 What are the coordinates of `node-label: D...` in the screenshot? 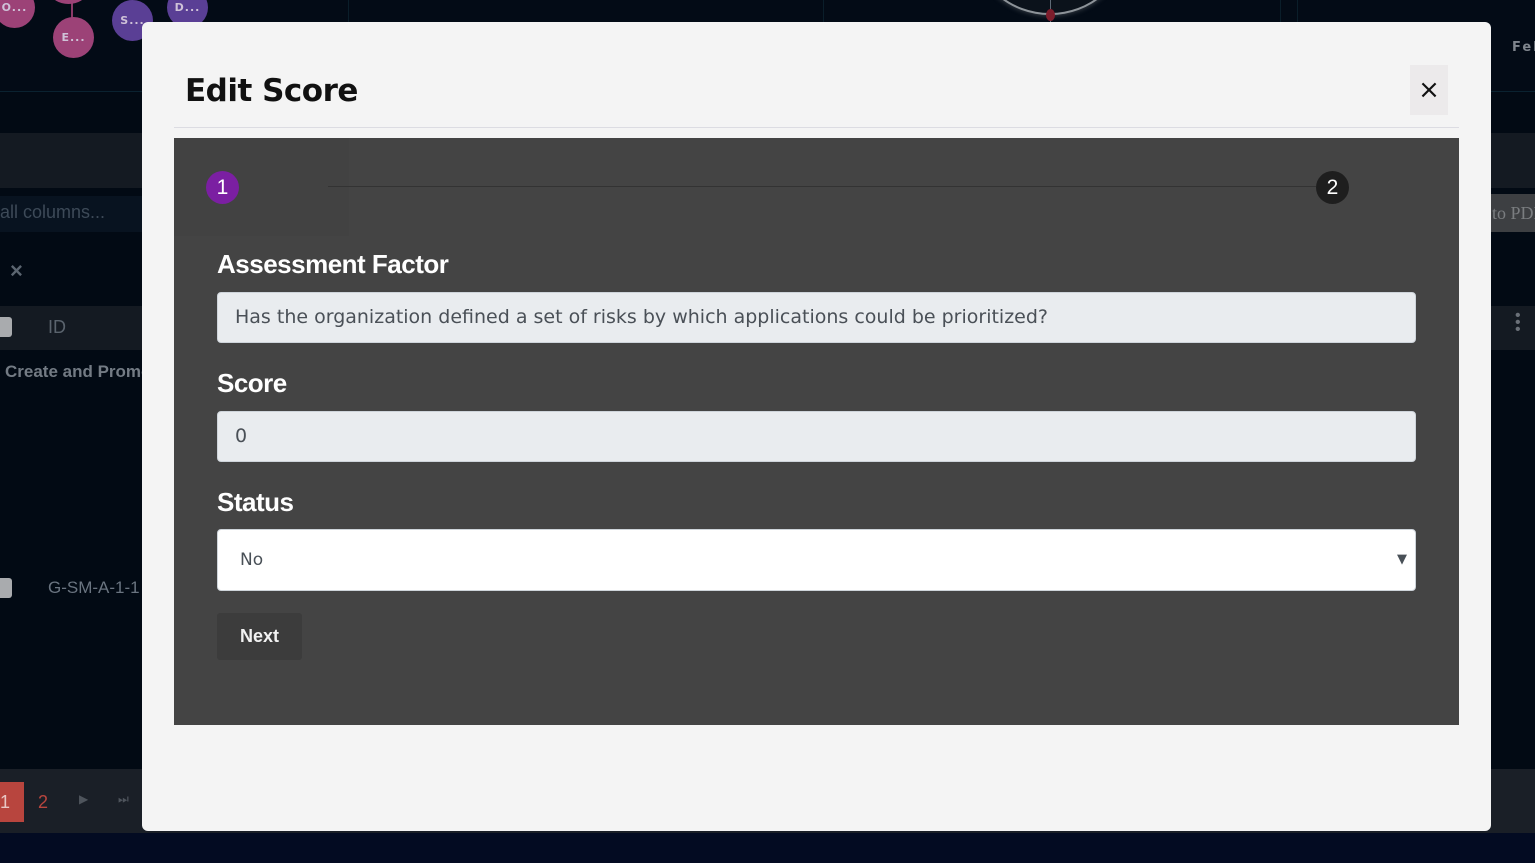 It's located at (187, 7).